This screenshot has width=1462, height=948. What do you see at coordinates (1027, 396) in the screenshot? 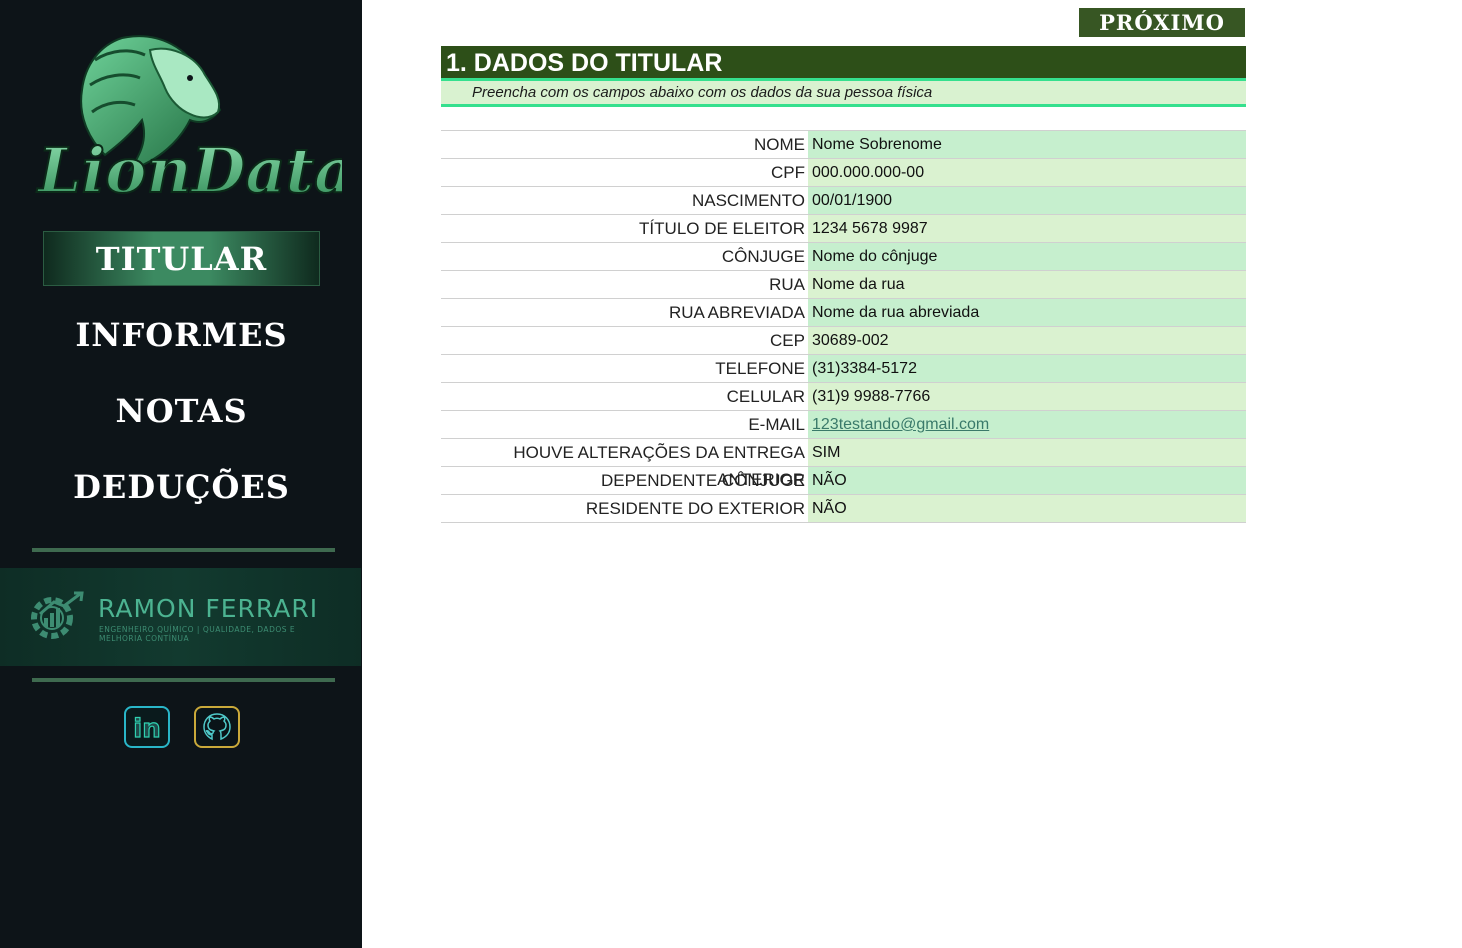
I see `field-value: (31)9 9988-7766` at bounding box center [1027, 396].